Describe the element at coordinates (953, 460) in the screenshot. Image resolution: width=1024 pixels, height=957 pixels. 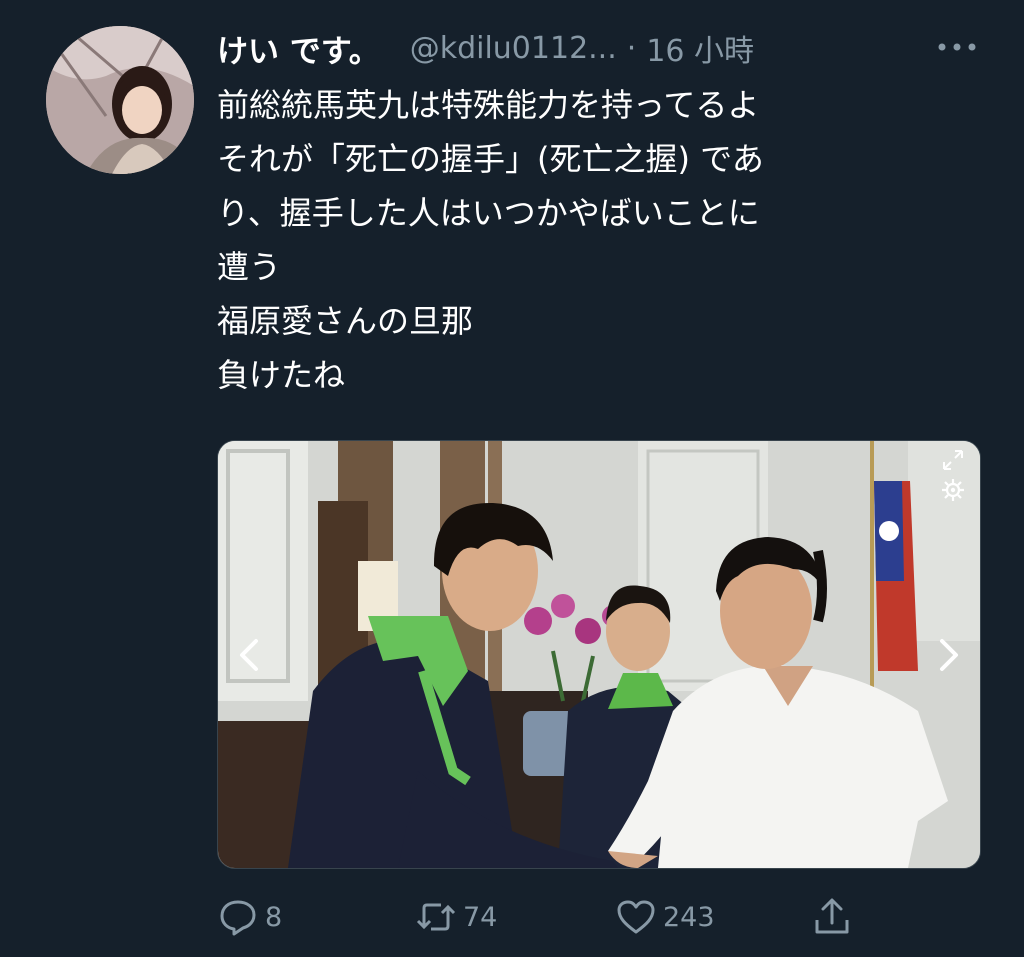
I see `expand-icon` at that location.